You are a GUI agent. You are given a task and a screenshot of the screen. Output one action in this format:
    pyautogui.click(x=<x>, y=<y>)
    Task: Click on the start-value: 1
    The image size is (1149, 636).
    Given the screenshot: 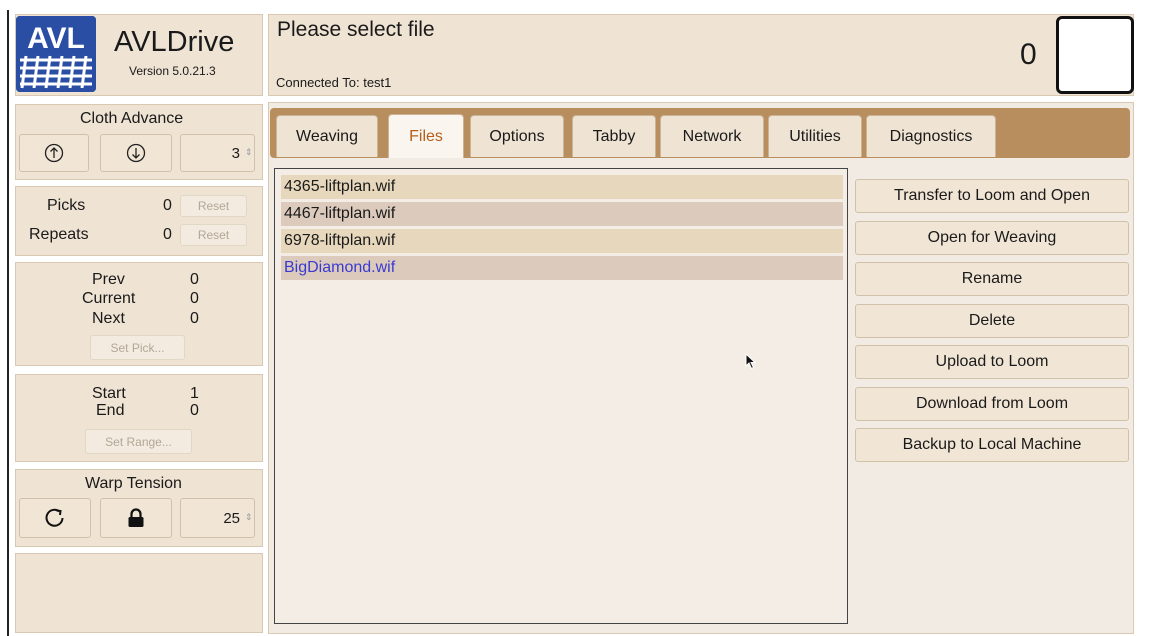 What is the action you would take?
    pyautogui.click(x=194, y=393)
    